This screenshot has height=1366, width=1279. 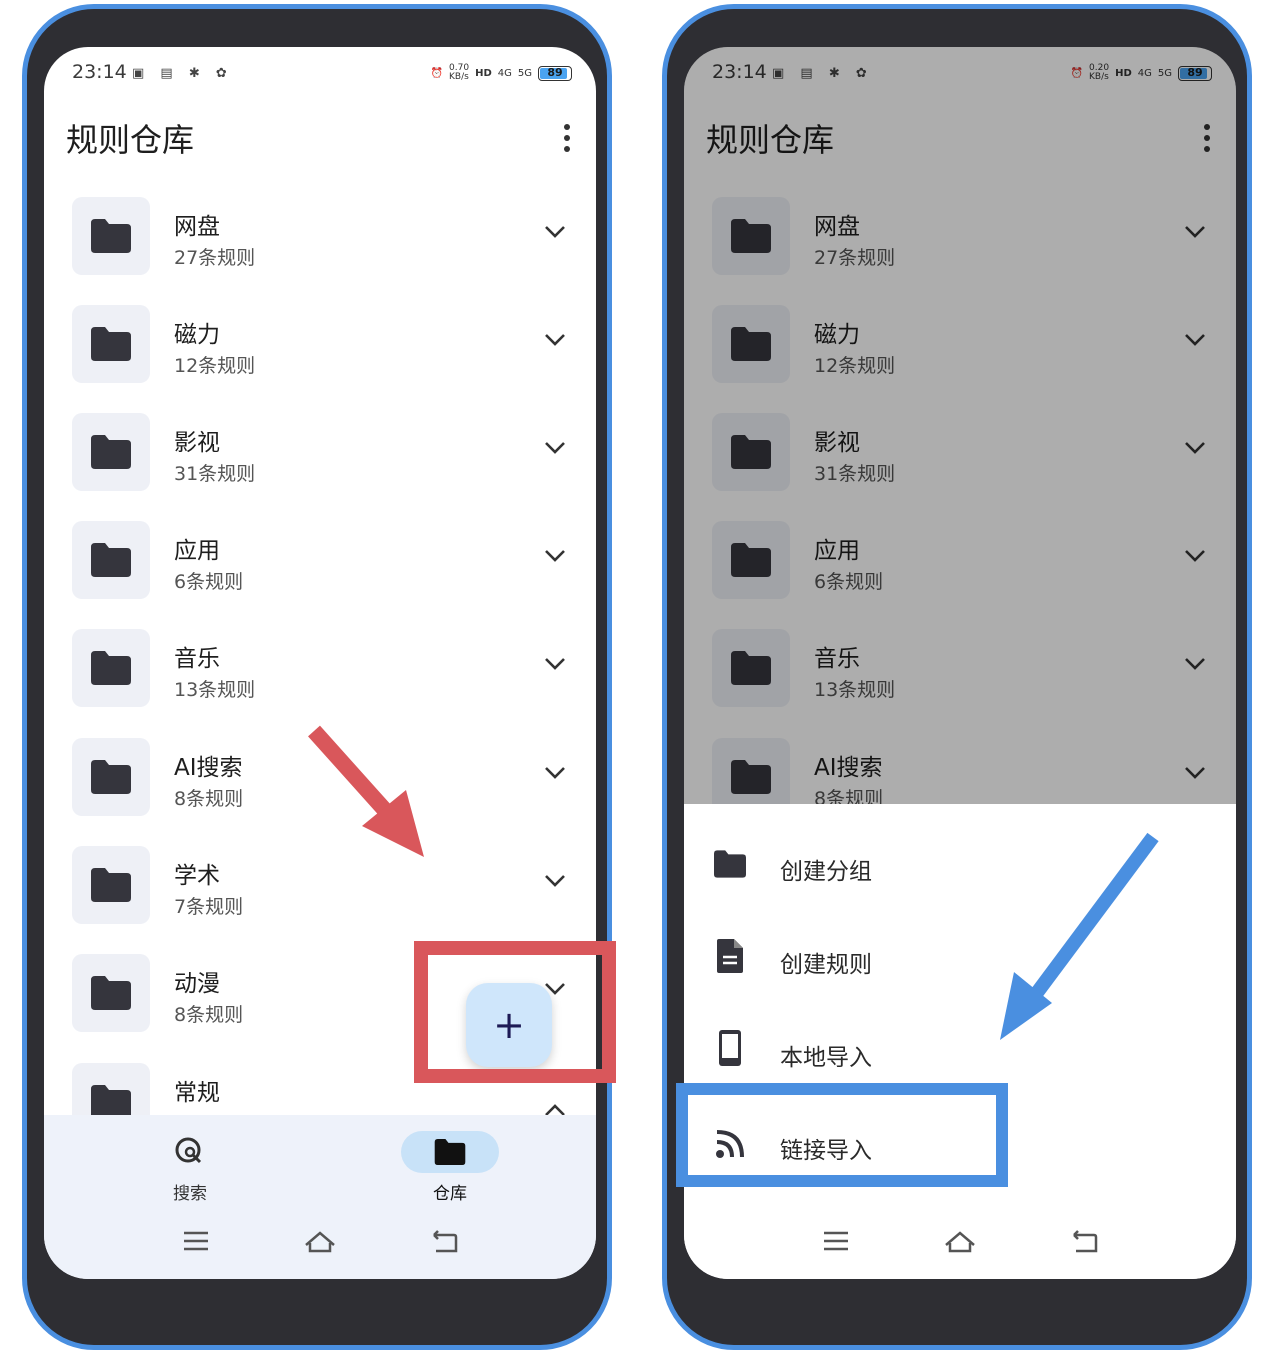 What do you see at coordinates (209, 907) in the screenshot?
I see `group-count: 7条规则` at bounding box center [209, 907].